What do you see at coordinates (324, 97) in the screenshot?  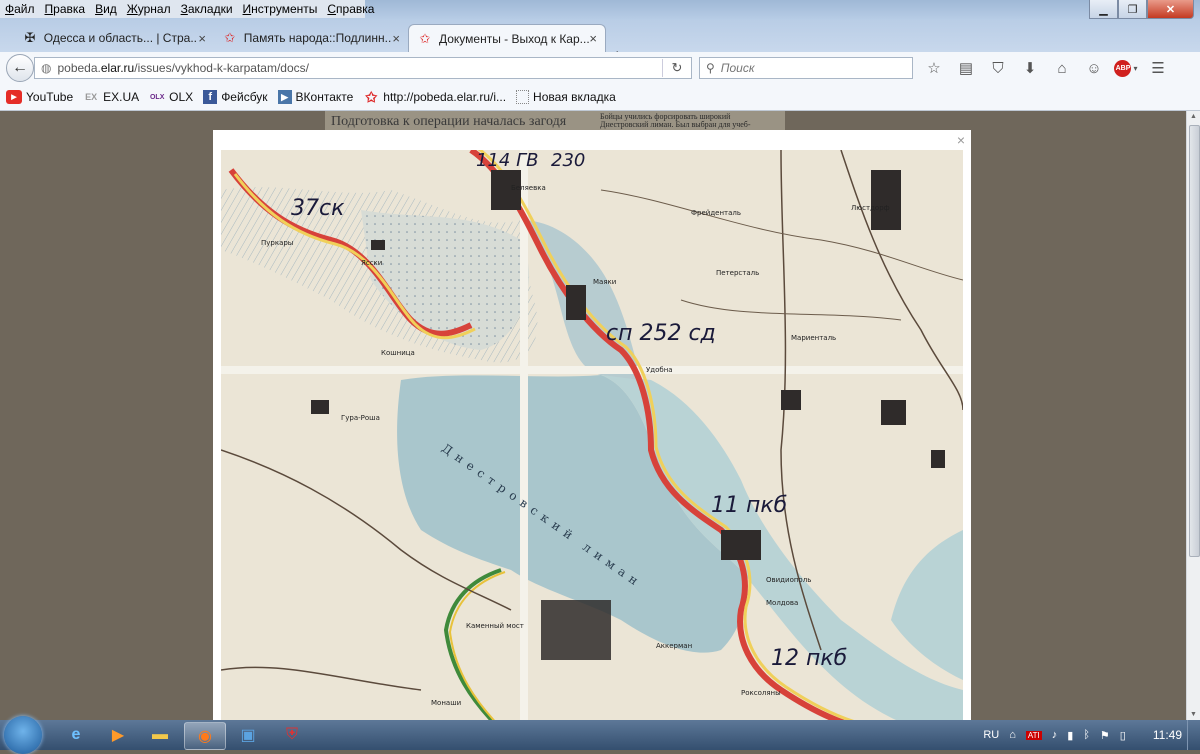 I see `bookmark-label: ВКонтакте` at bounding box center [324, 97].